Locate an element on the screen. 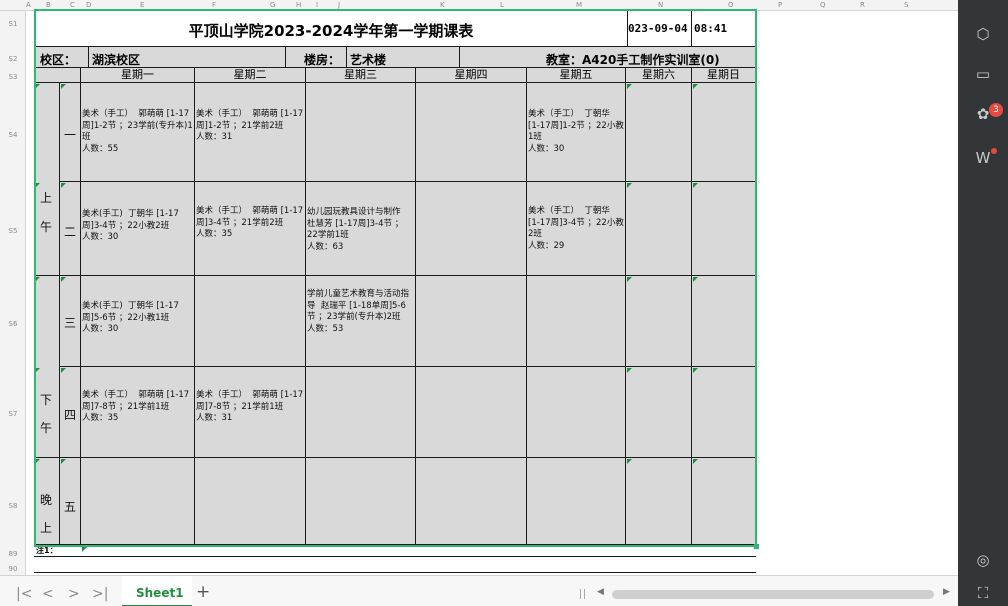 The image size is (1008, 606). column-letter-a: A is located at coordinates (28, 5).